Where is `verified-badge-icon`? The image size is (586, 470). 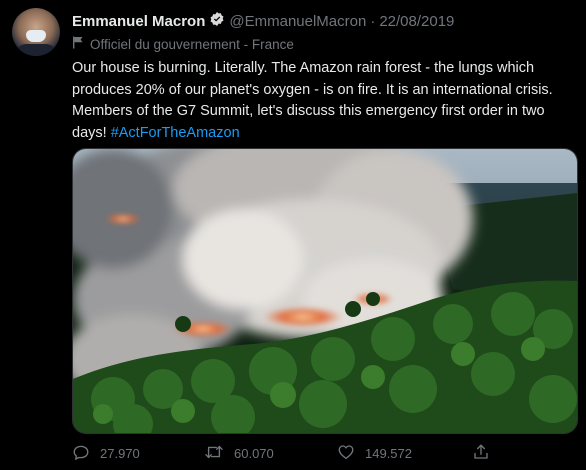
verified-badge-icon is located at coordinates (217, 21).